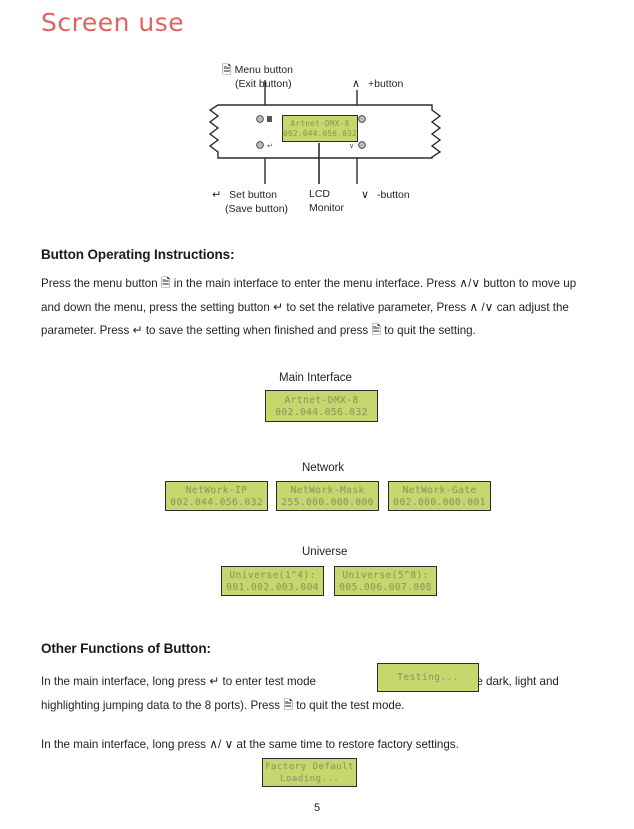 This screenshot has width=634, height=829. I want to click on other-text-2: to enter test mode, so click(269, 681).